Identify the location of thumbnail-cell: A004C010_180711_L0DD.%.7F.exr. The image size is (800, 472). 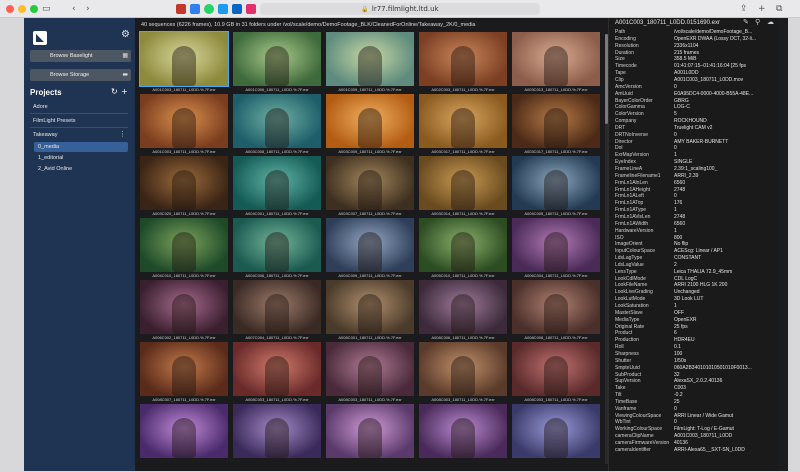
(184, 249).